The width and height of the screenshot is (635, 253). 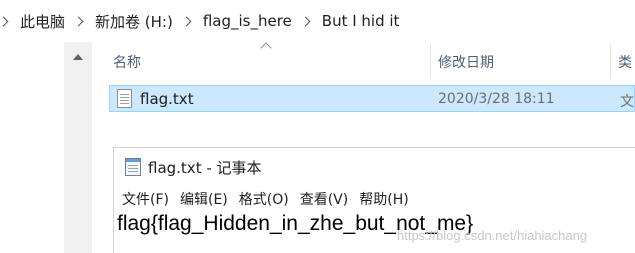 I want to click on breadcrumb-folder: flag_is_here, so click(x=247, y=21).